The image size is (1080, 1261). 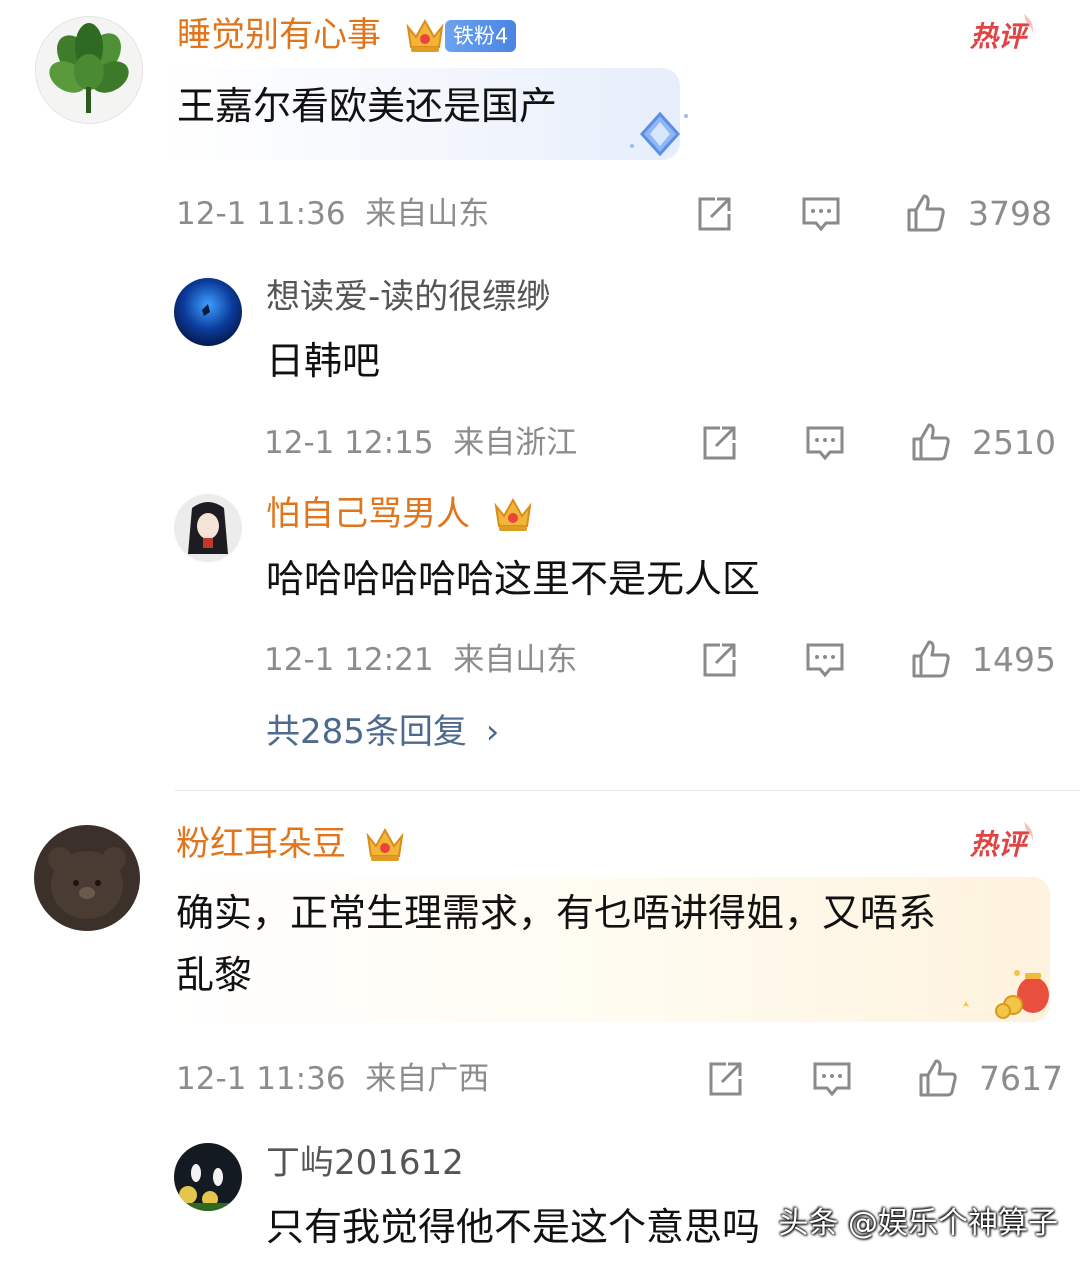 I want to click on reply-content: 只有我觉得他不是这个意思吗, so click(x=513, y=1227).